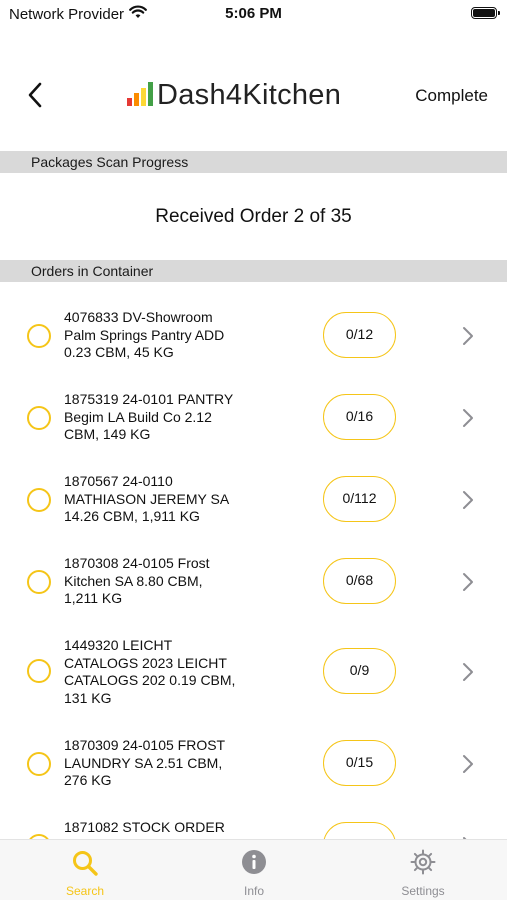 Image resolution: width=507 pixels, height=901 pixels. Describe the element at coordinates (144, 827) in the screenshot. I see `order-line: 1871082 STOCK ORDER` at that location.